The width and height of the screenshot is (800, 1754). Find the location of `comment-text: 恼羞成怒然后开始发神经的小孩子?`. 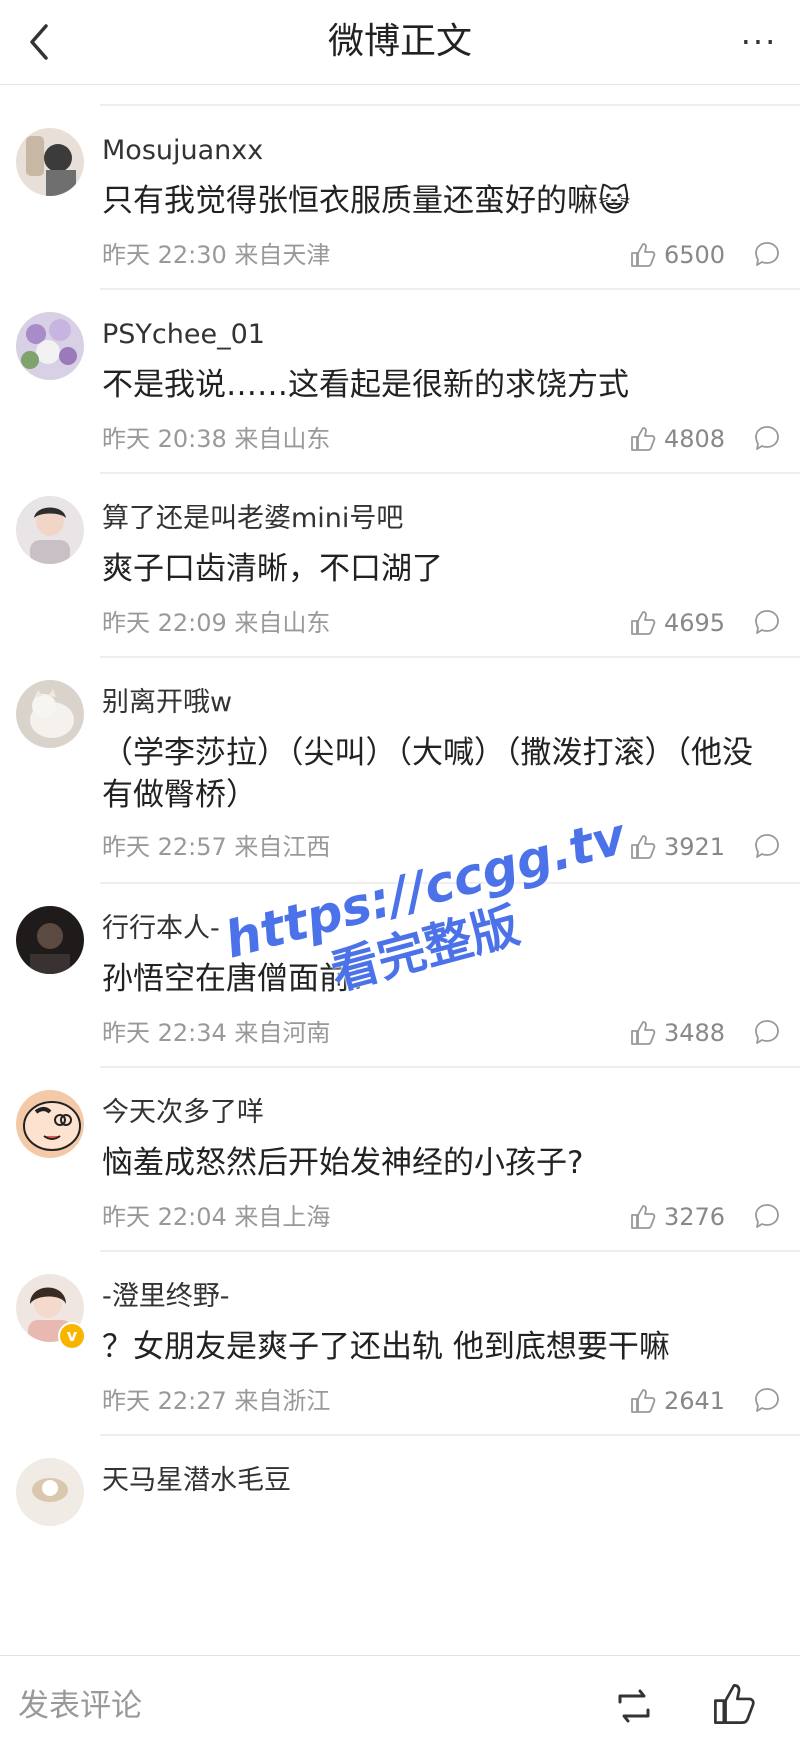

comment-text: 恼羞成怒然后开始发神经的小孩子? is located at coordinates (343, 1163).